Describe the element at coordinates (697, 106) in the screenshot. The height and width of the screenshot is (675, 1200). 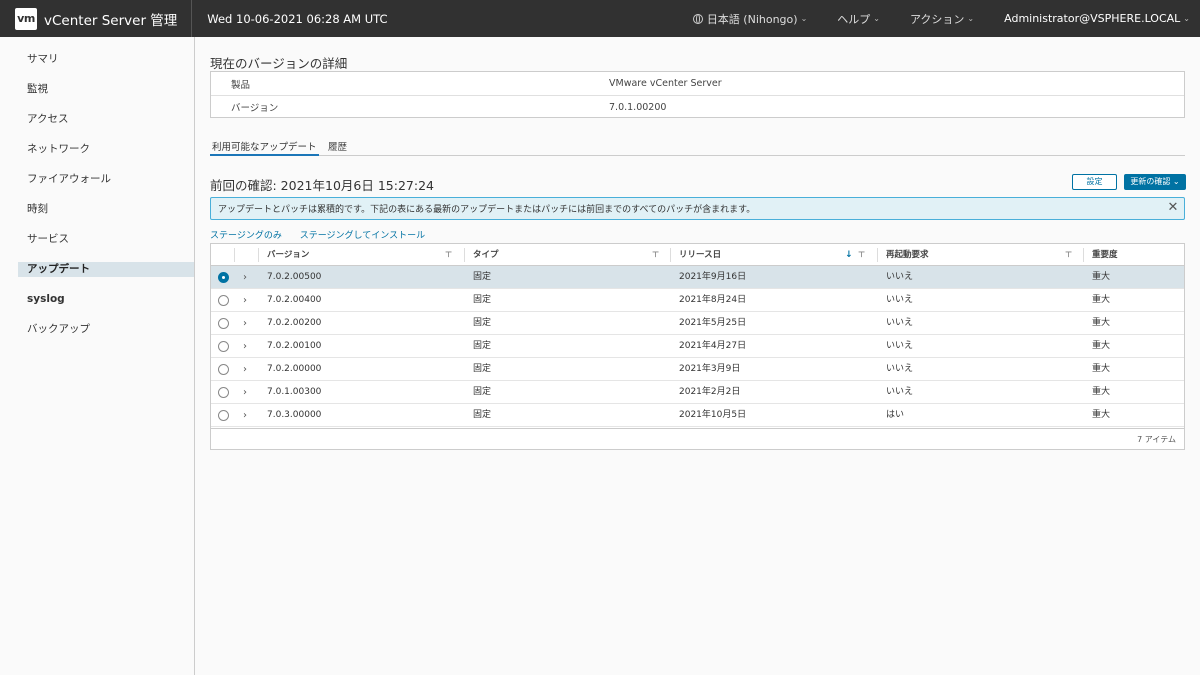
I see `version-row-version: バージョン 7.0.1.00200` at that location.